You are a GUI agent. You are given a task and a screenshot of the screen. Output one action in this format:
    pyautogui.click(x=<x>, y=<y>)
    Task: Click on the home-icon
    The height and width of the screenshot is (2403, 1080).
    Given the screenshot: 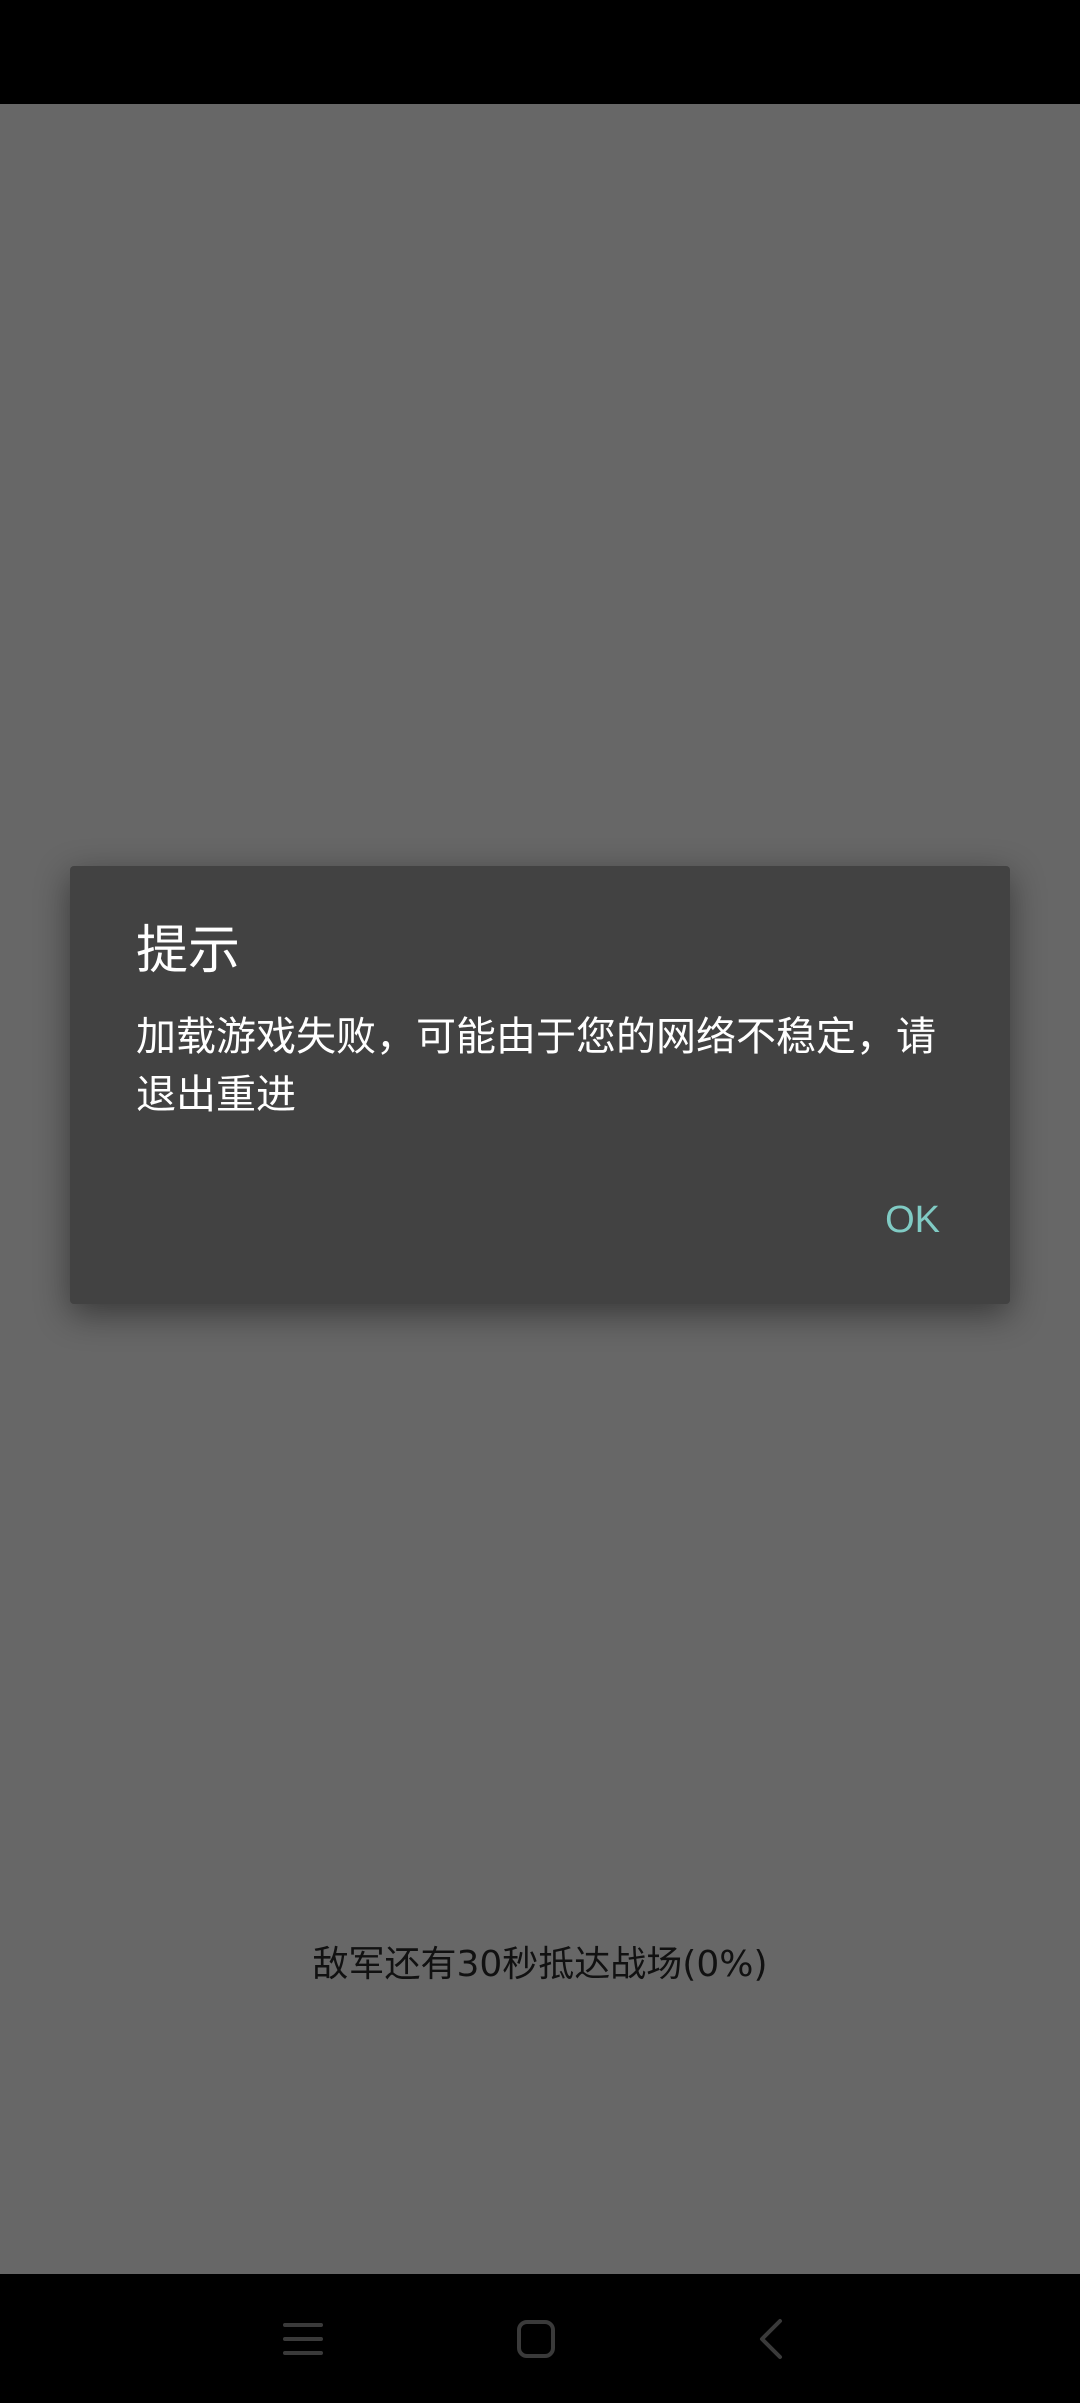 What is the action you would take?
    pyautogui.click(x=536, y=2339)
    